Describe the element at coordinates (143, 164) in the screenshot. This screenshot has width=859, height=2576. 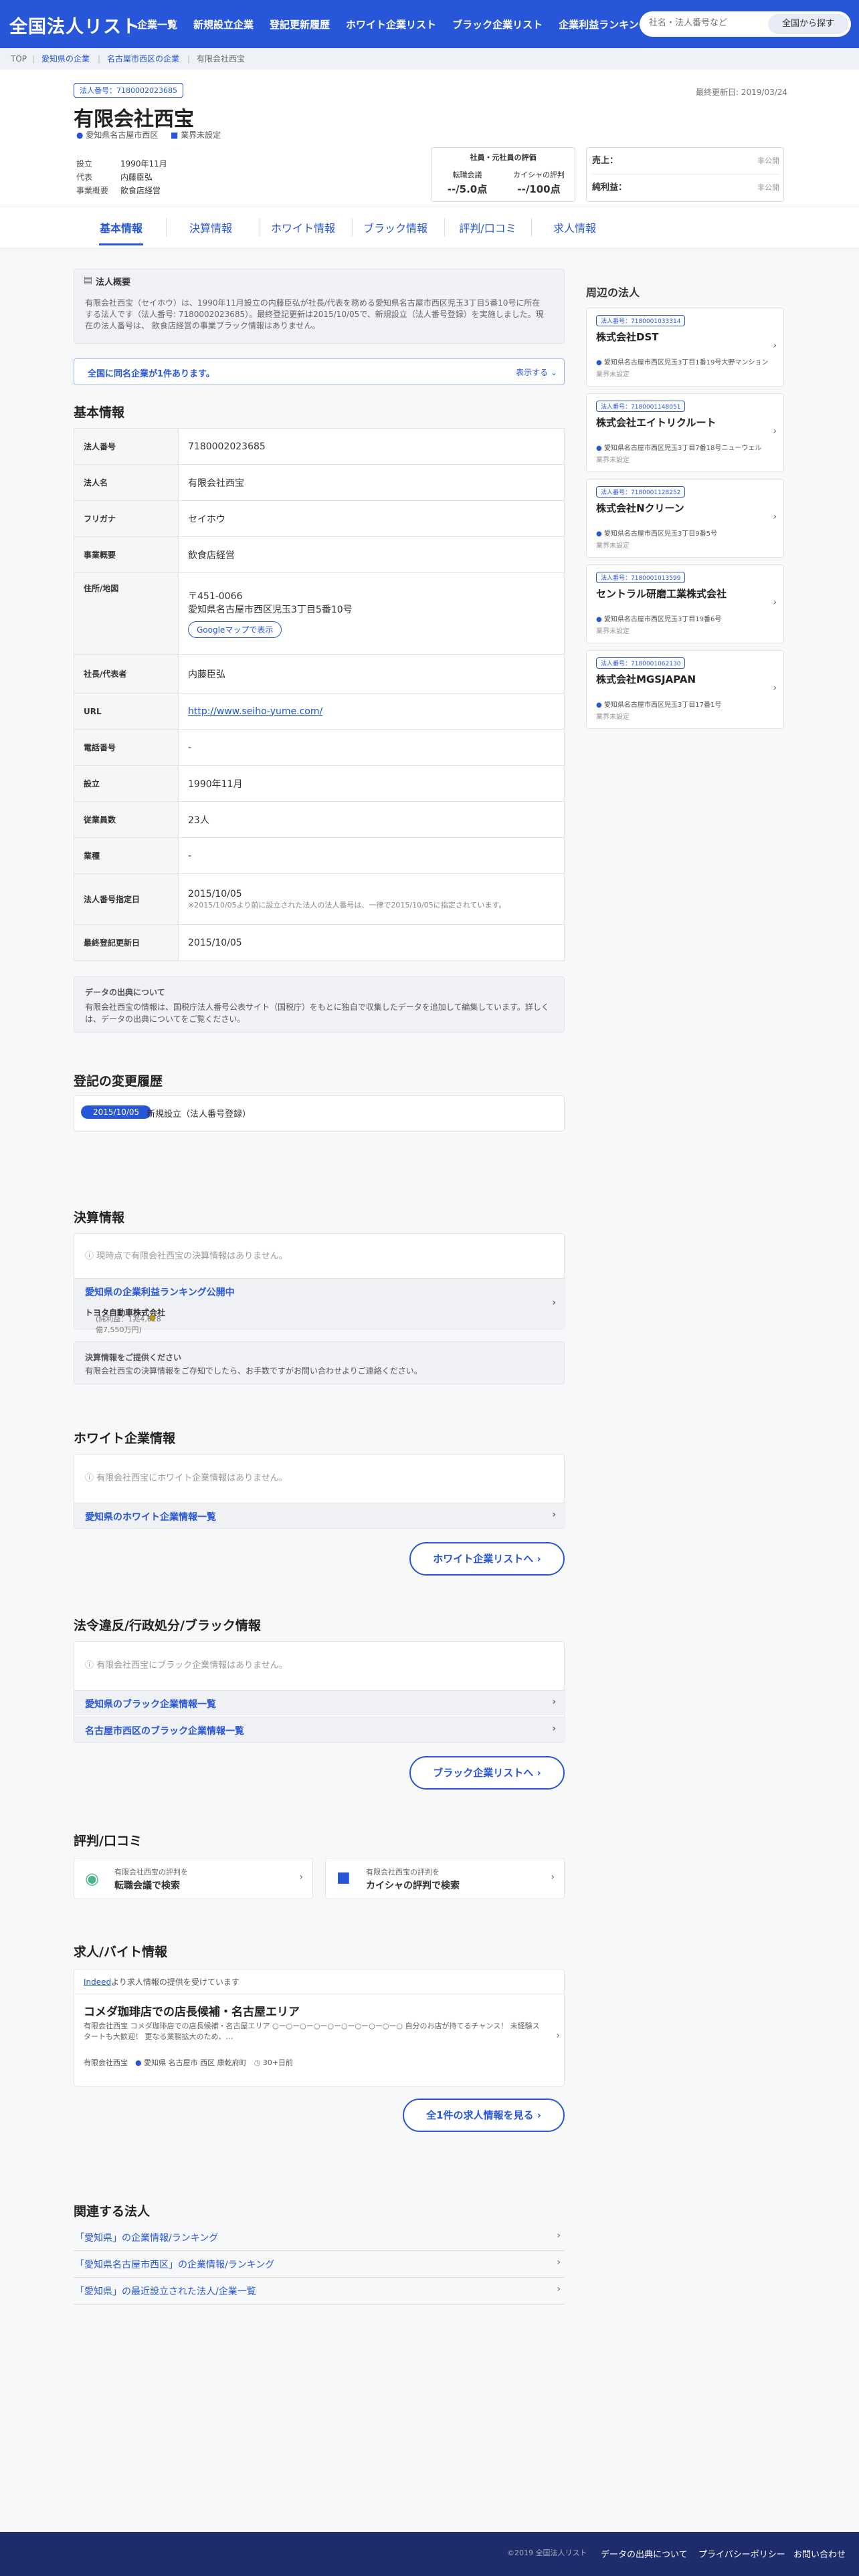
I see `founded-value: 1990年11月` at that location.